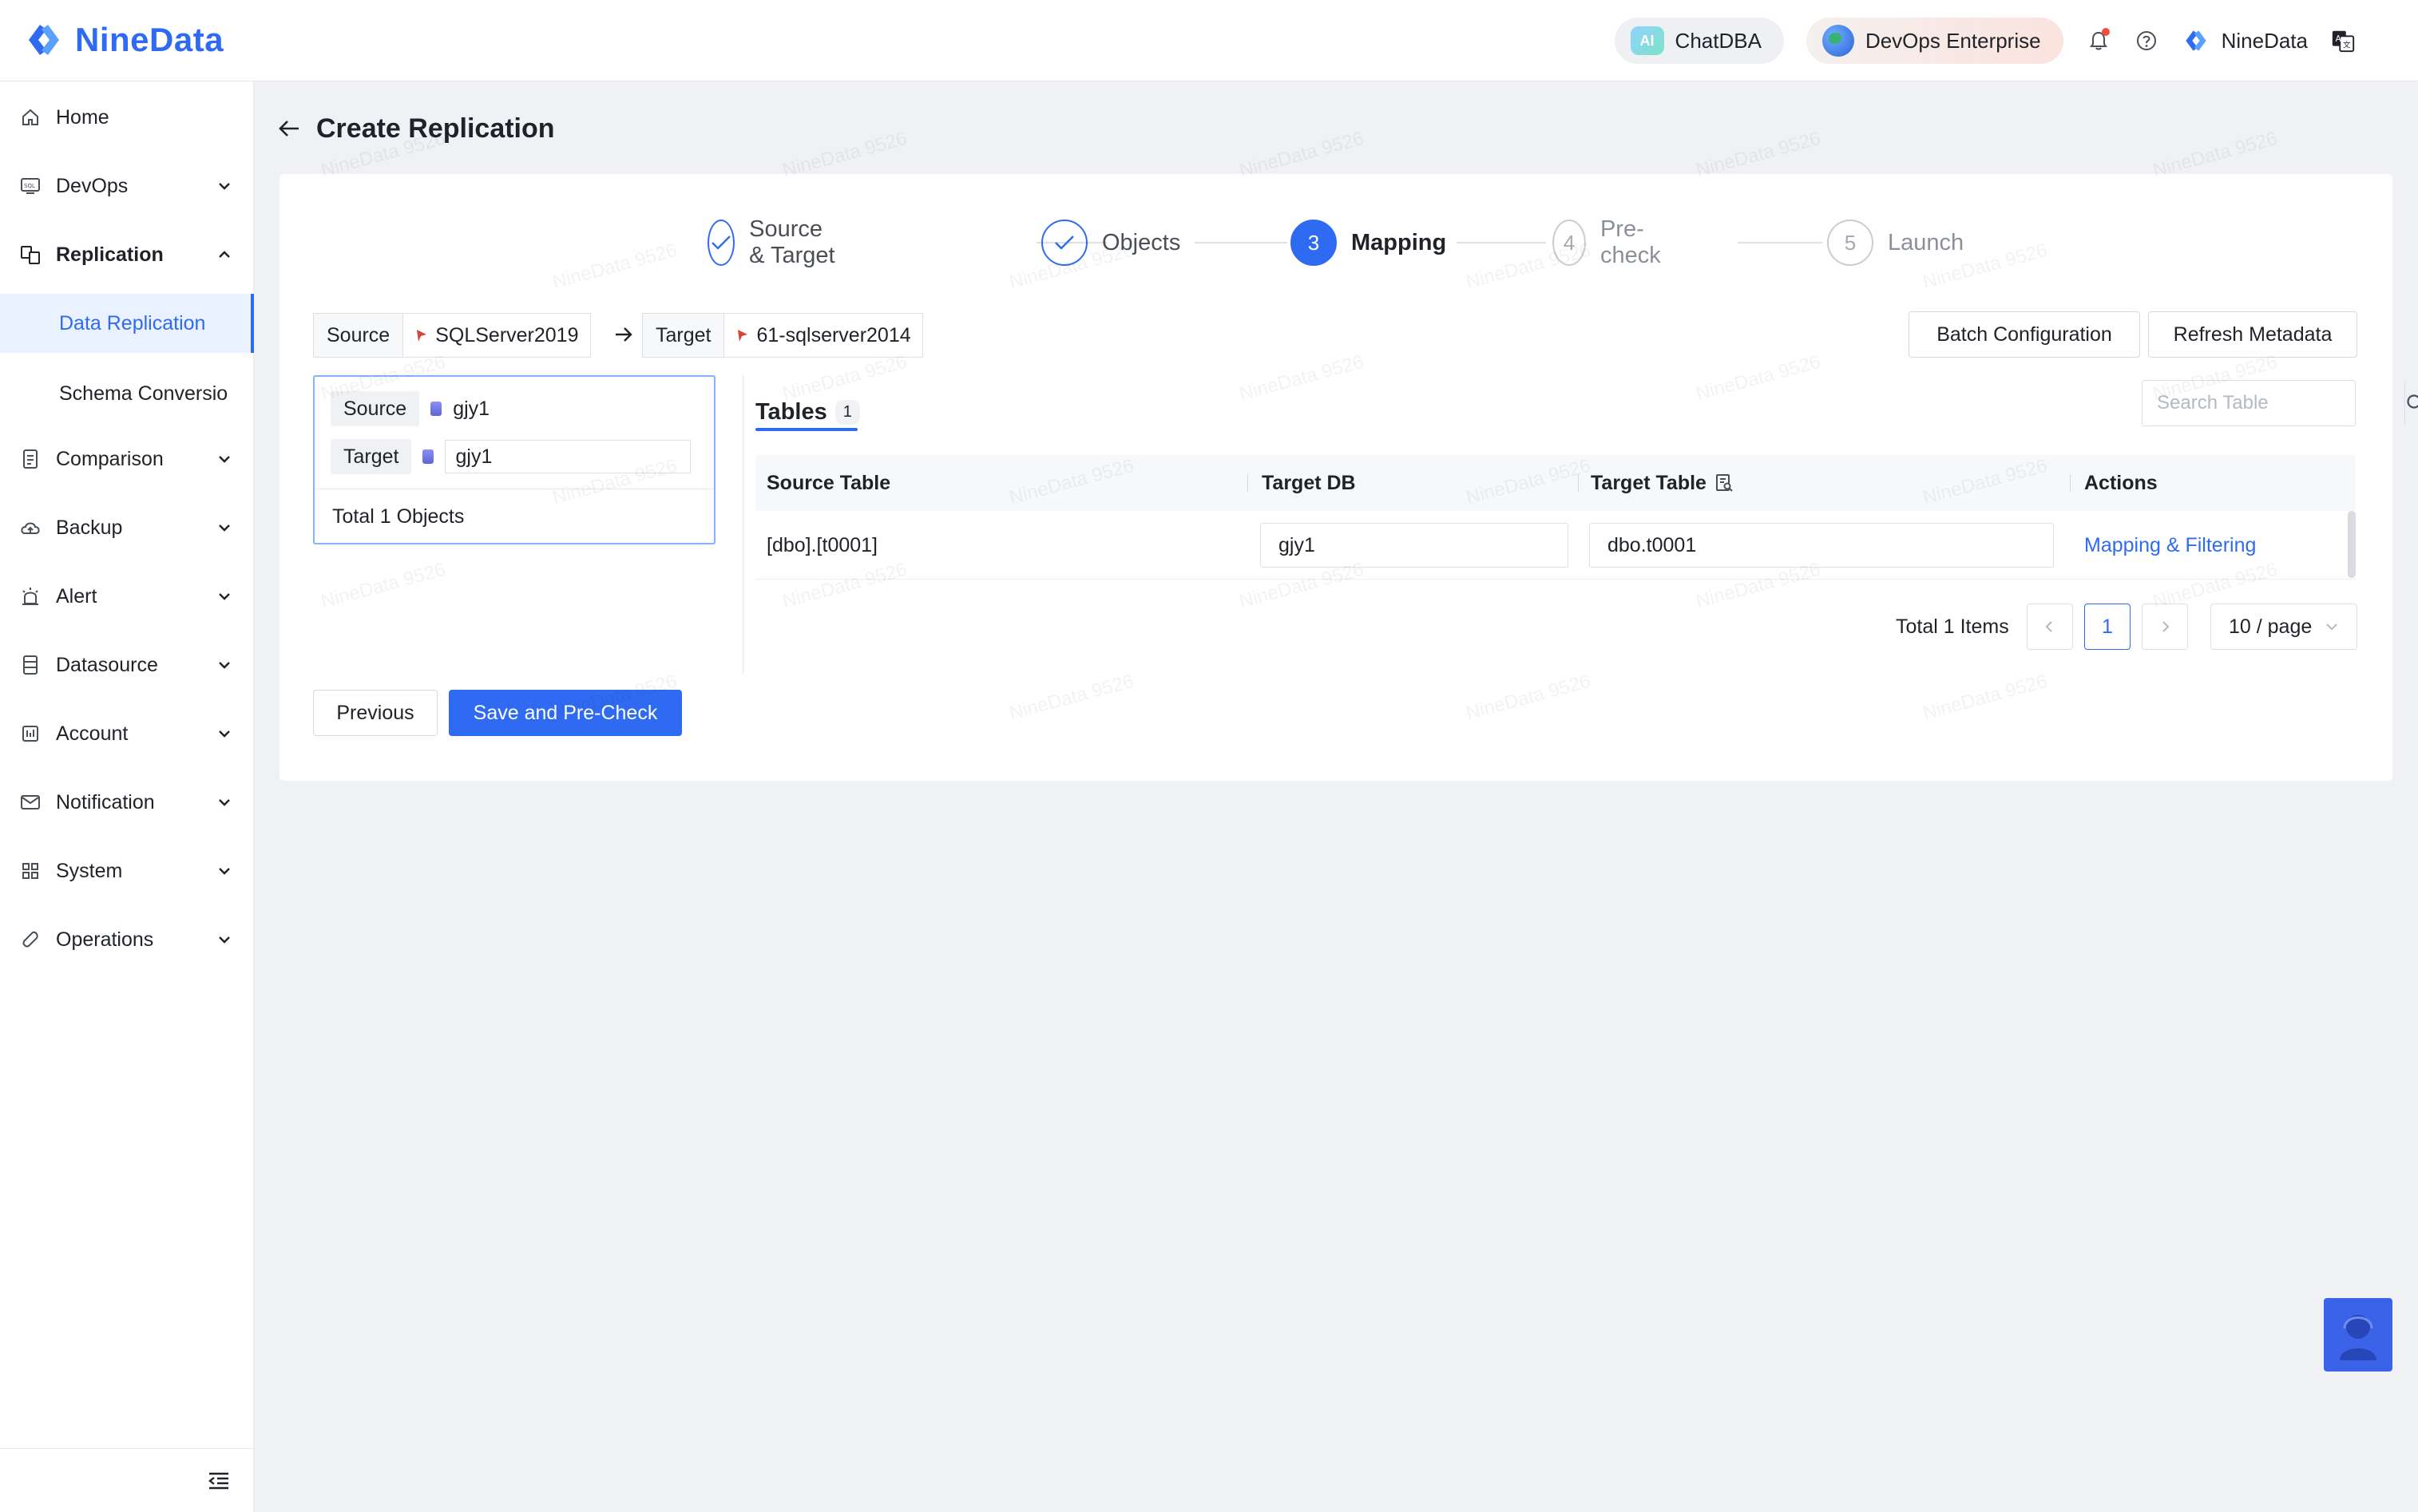 This screenshot has width=2418, height=1512. Describe the element at coordinates (1719, 40) in the screenshot. I see `chatdba-label: ChatDBA` at that location.